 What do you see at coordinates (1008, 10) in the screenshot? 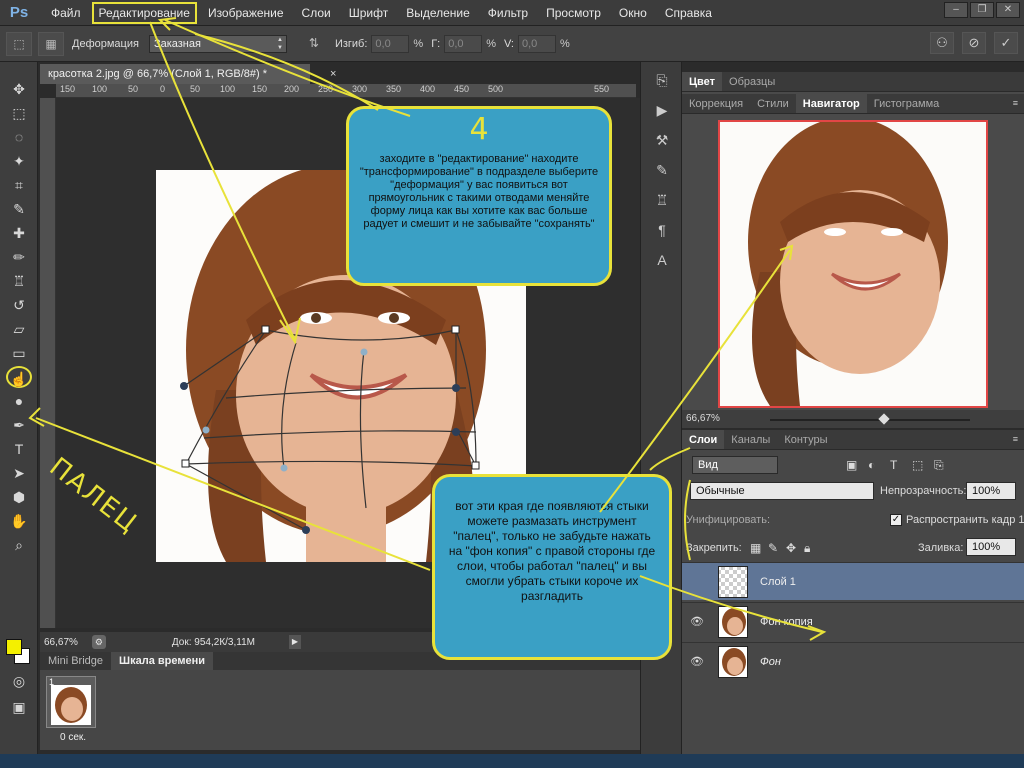
I see `close-icon: ✕` at bounding box center [1008, 10].